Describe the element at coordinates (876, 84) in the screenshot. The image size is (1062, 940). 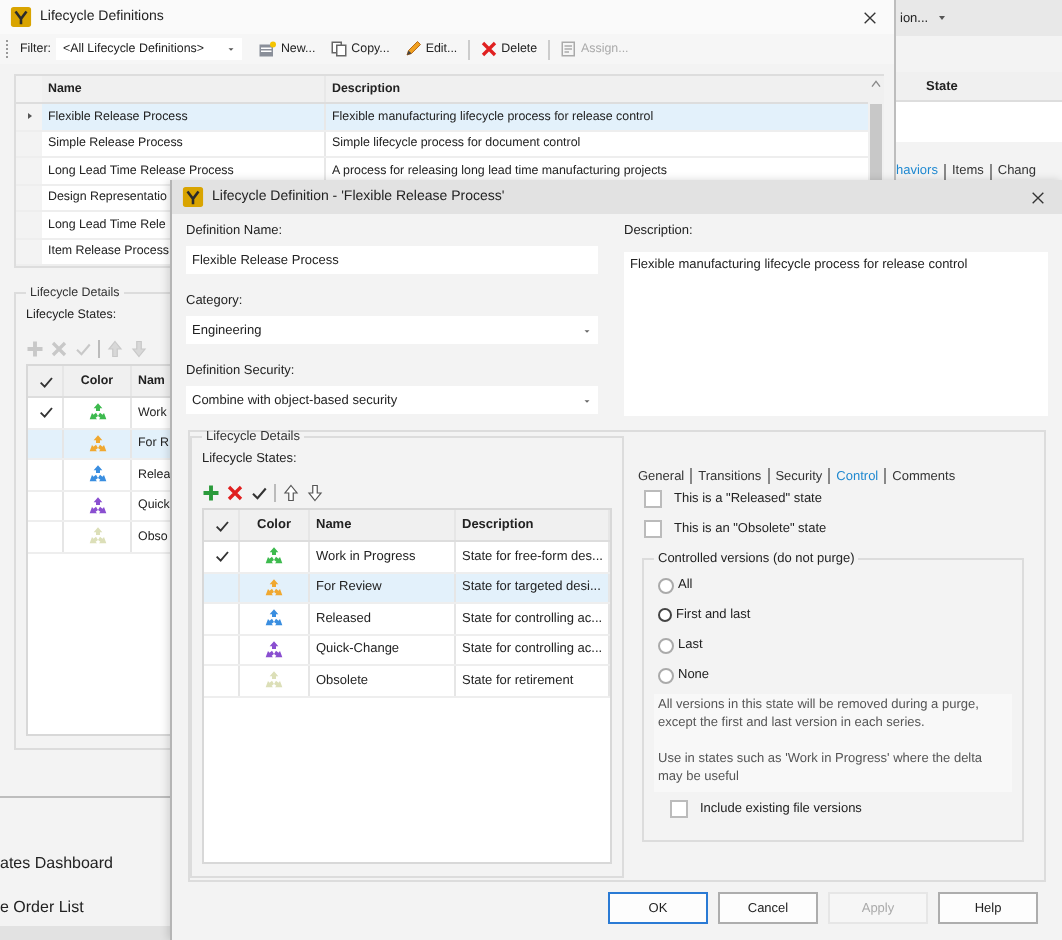
I see `scroll-up-icon` at that location.